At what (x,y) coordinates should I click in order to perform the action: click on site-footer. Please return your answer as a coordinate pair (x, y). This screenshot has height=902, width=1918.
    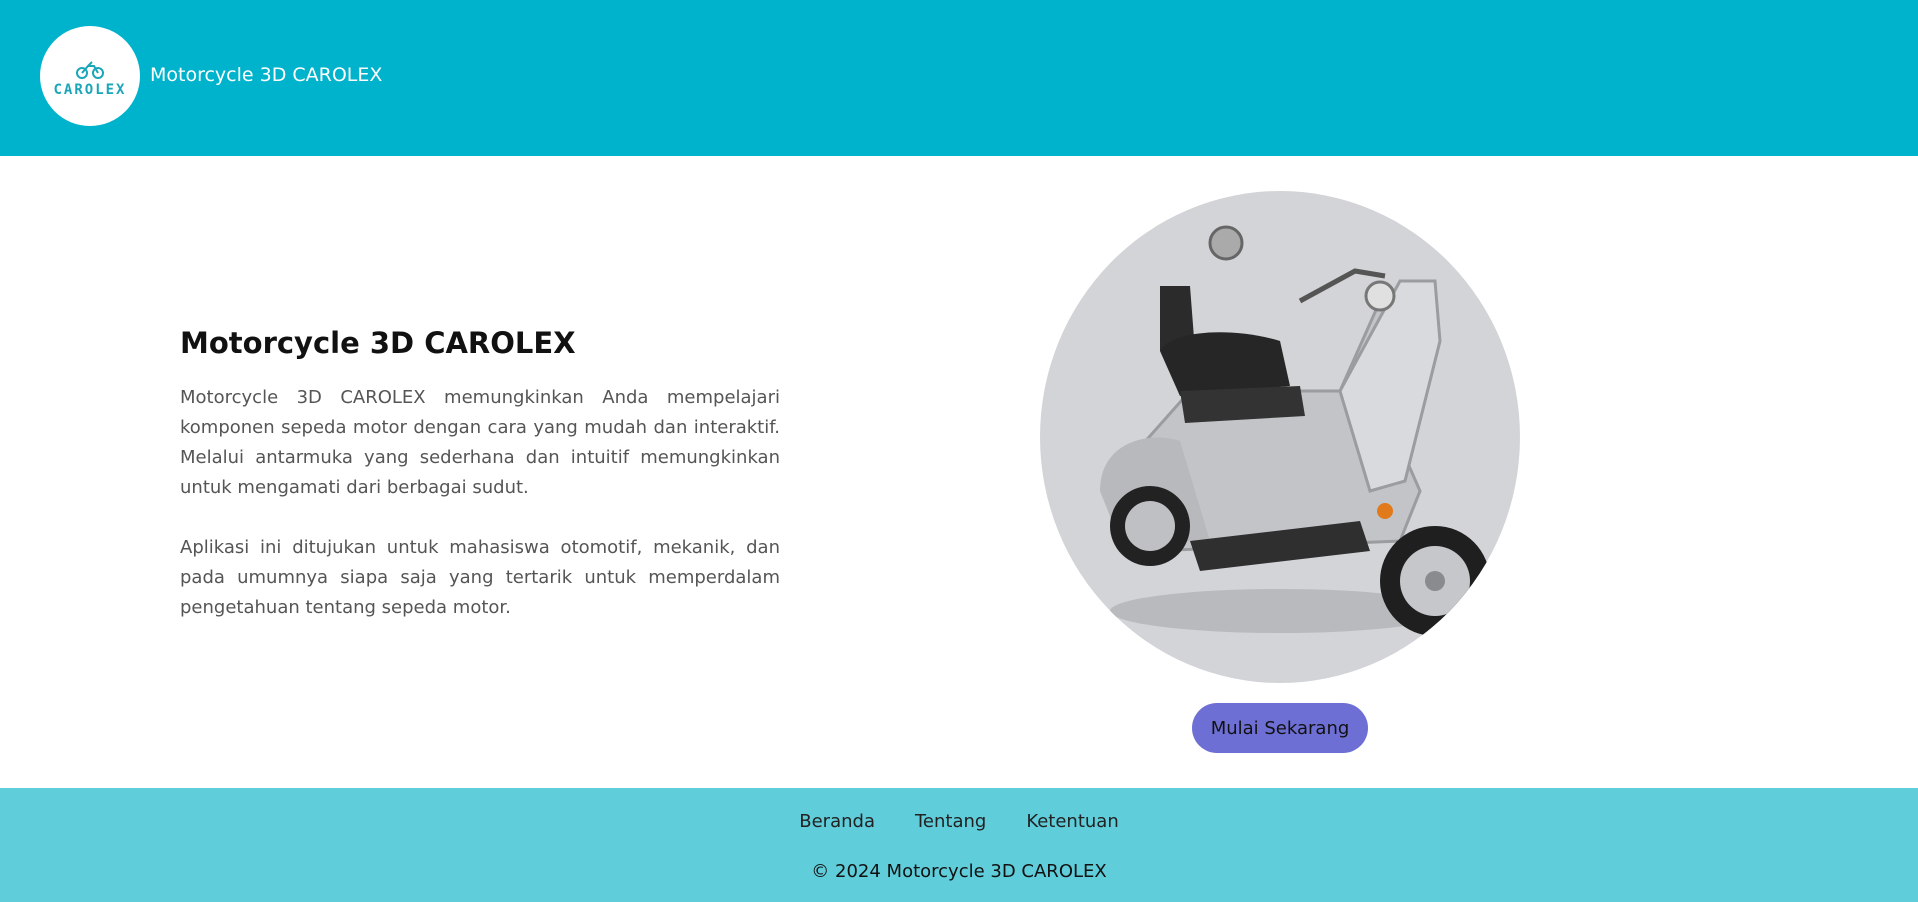
    Looking at the image, I should click on (959, 845).